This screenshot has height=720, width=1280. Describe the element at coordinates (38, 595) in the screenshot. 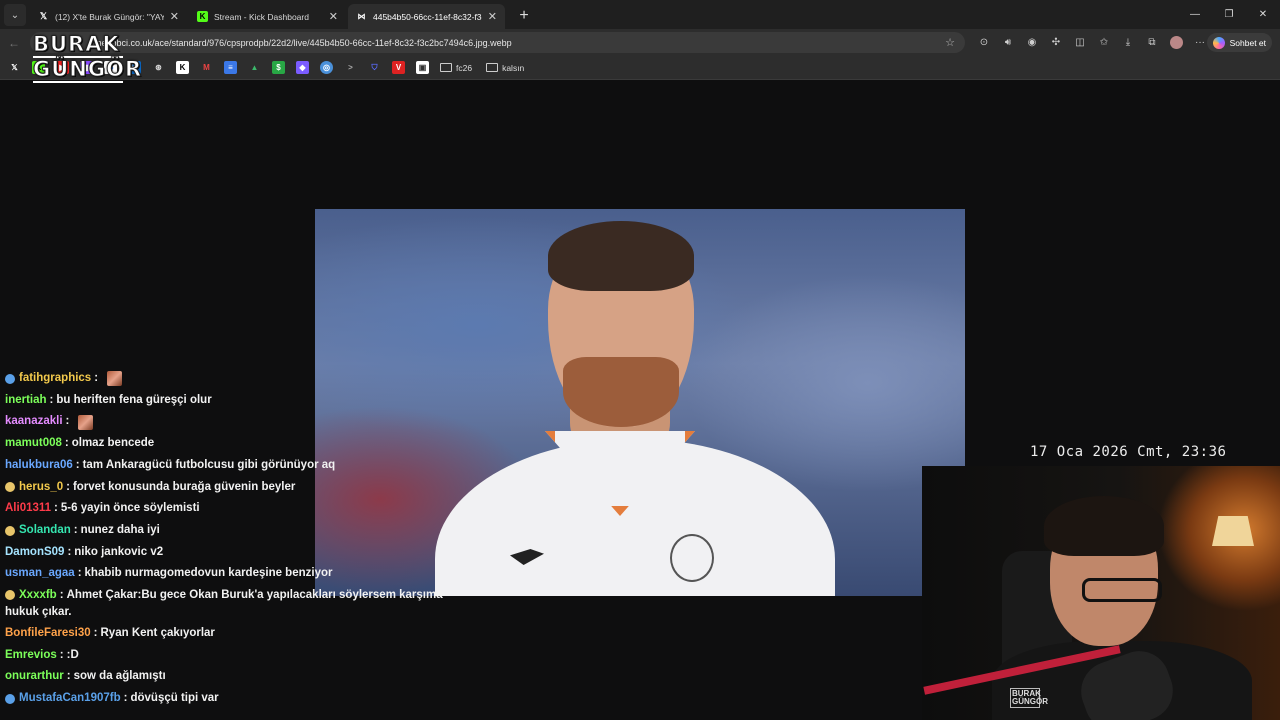

I see `chat-username: Xxxxfb` at that location.